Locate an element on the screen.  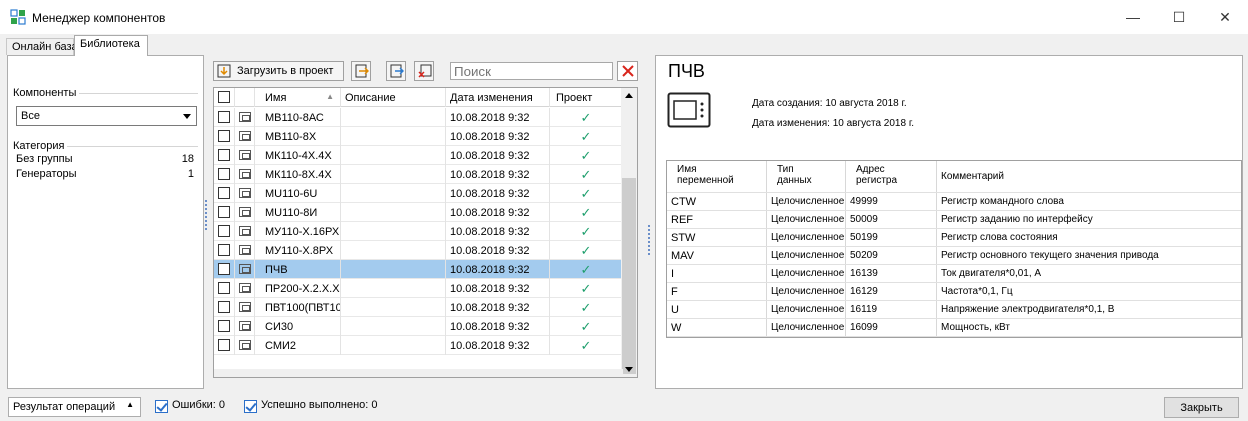
table-row: МУ110-Х.8РХ 10.08.2018 9:32 ✓ is located at coordinates (418, 250).